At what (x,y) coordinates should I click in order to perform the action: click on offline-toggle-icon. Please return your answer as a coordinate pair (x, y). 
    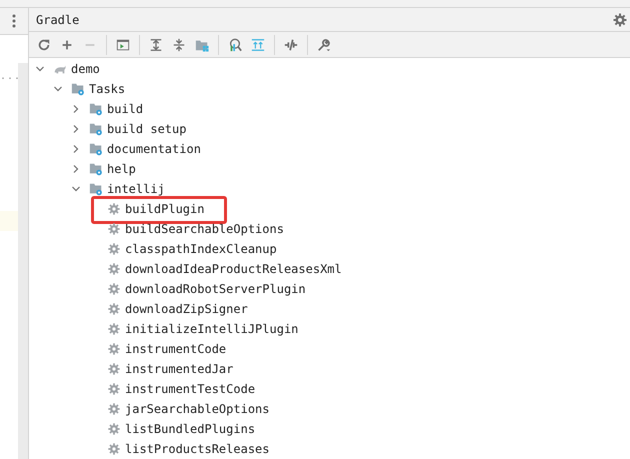
    Looking at the image, I should click on (291, 45).